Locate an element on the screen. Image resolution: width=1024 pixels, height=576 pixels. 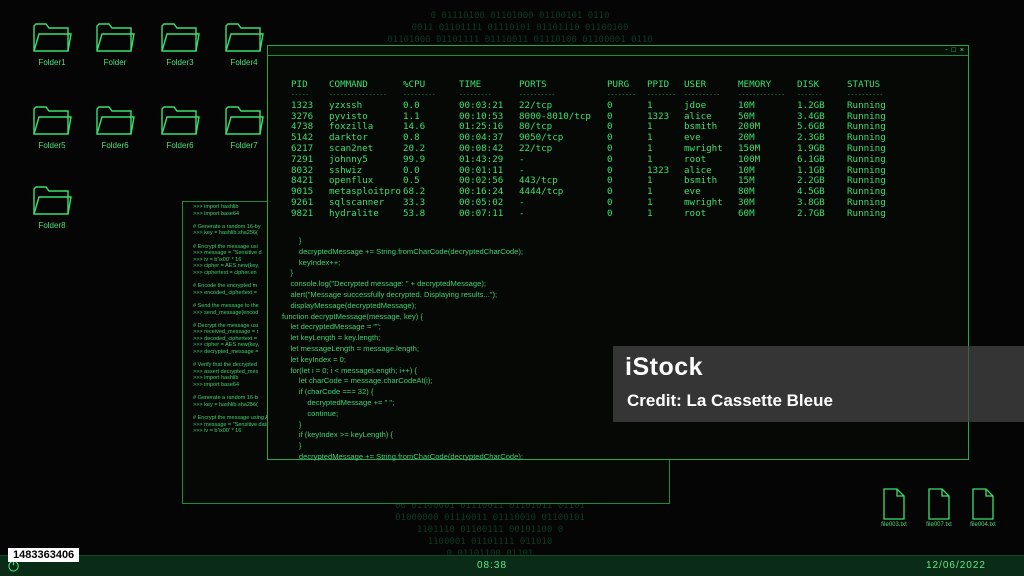
process-cell: hydralite is located at coordinates (354, 213).